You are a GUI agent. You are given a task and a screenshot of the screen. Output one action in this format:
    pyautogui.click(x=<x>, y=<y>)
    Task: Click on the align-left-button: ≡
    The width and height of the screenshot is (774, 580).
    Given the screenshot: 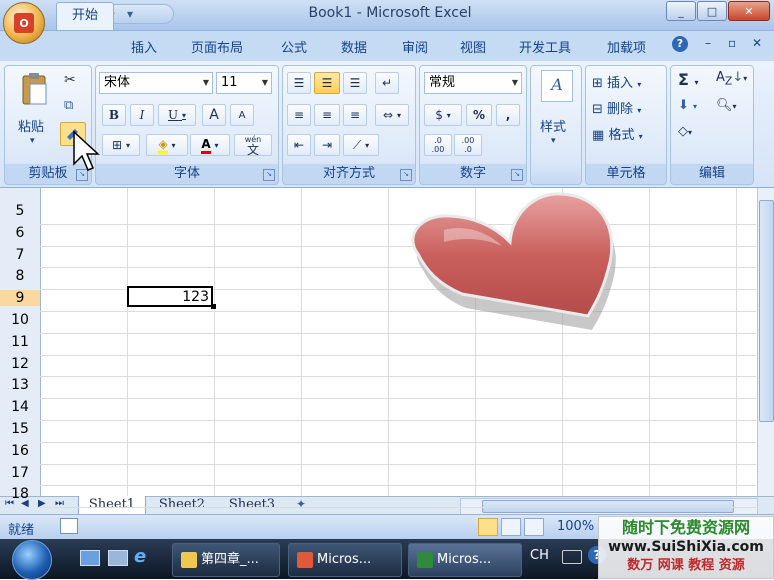 What is the action you would take?
    pyautogui.click(x=299, y=115)
    